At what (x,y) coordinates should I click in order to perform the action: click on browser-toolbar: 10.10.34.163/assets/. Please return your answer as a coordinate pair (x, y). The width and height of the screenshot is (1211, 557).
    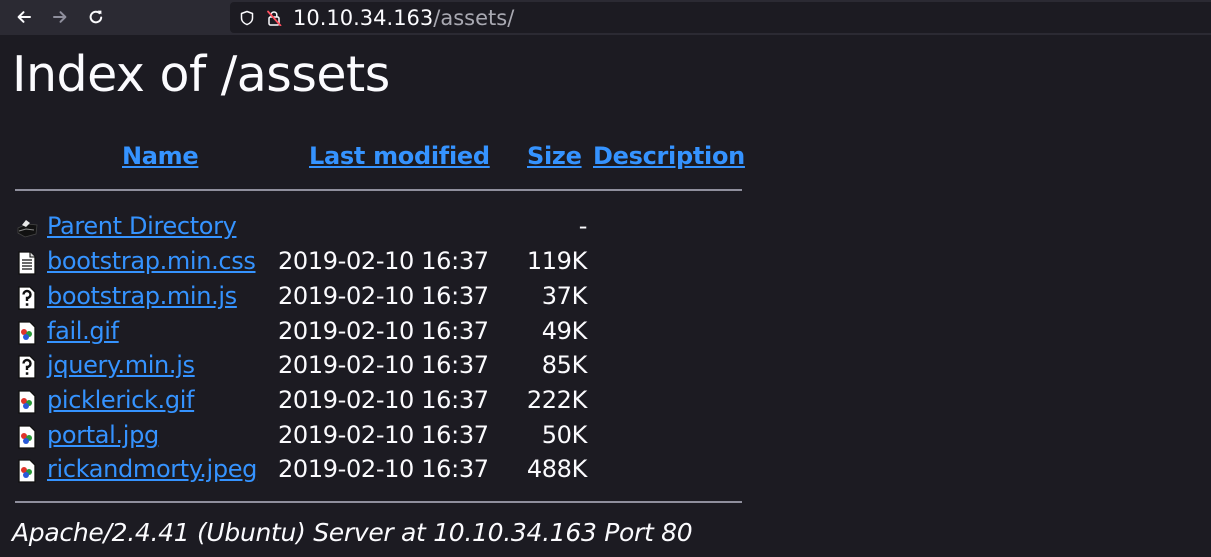
    Looking at the image, I should click on (605, 17).